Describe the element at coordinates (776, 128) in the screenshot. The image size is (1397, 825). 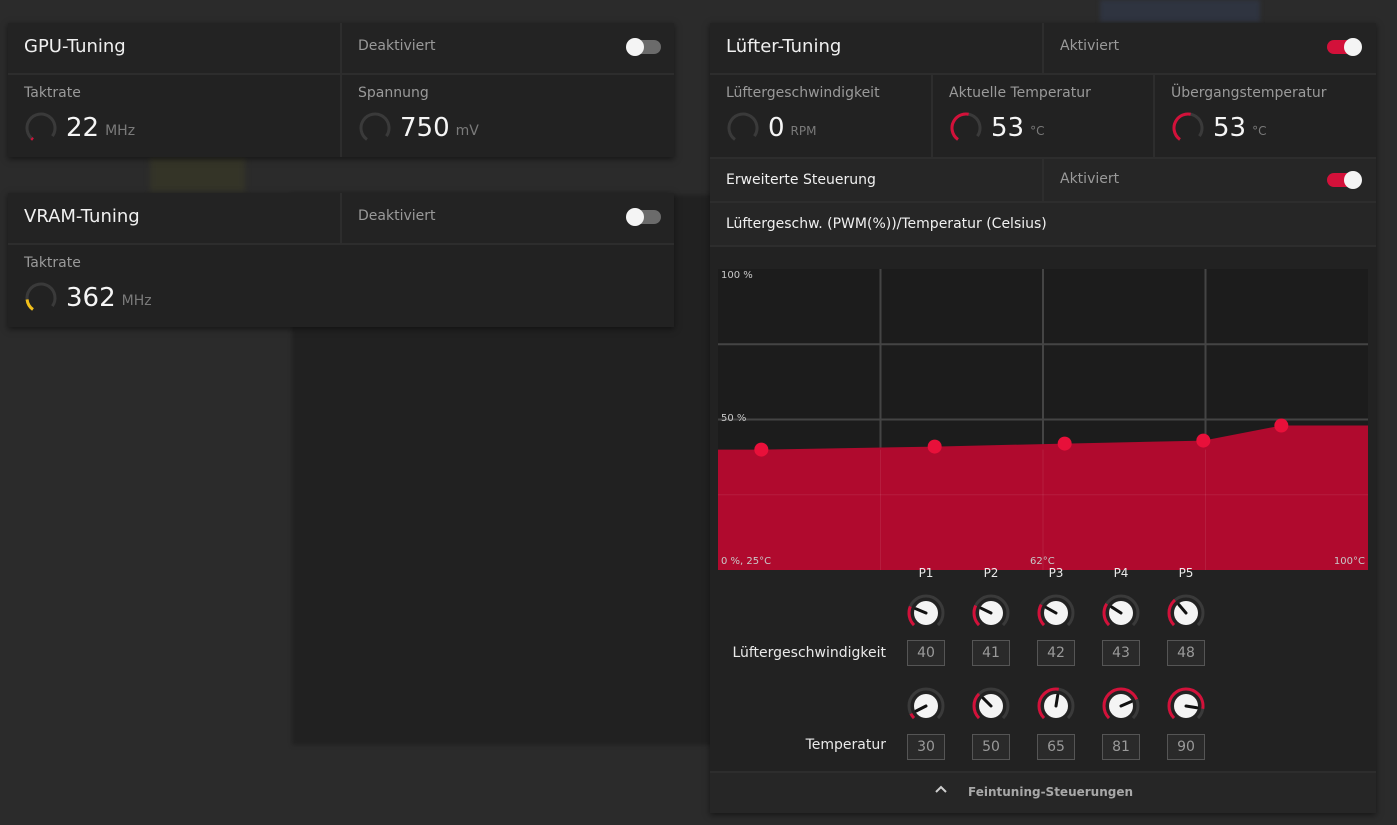
I see `fan-speed-value: 0` at that location.